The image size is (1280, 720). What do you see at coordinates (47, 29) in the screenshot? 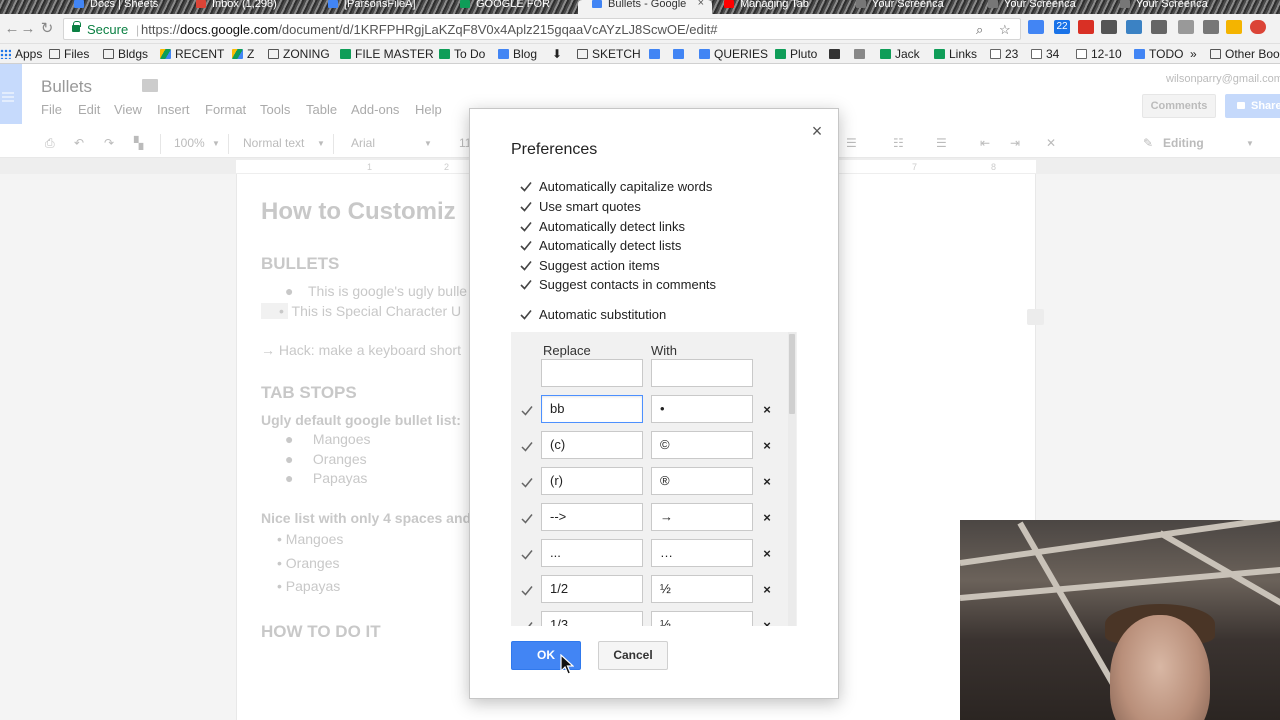
I see `reload-icon: ↻` at bounding box center [47, 29].